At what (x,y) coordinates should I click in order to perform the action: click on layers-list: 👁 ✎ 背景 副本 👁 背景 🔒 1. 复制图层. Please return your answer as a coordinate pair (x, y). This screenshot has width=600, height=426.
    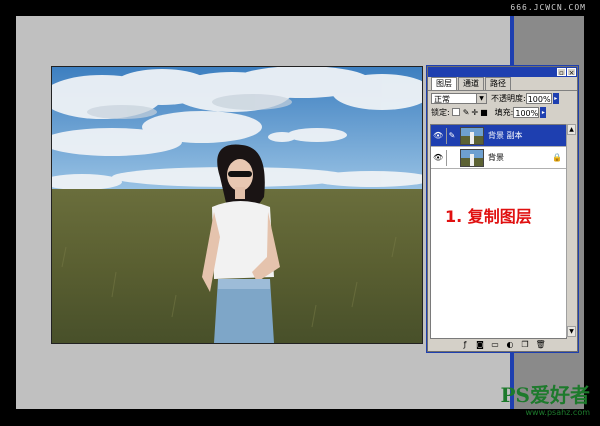
    Looking at the image, I should click on (498, 231).